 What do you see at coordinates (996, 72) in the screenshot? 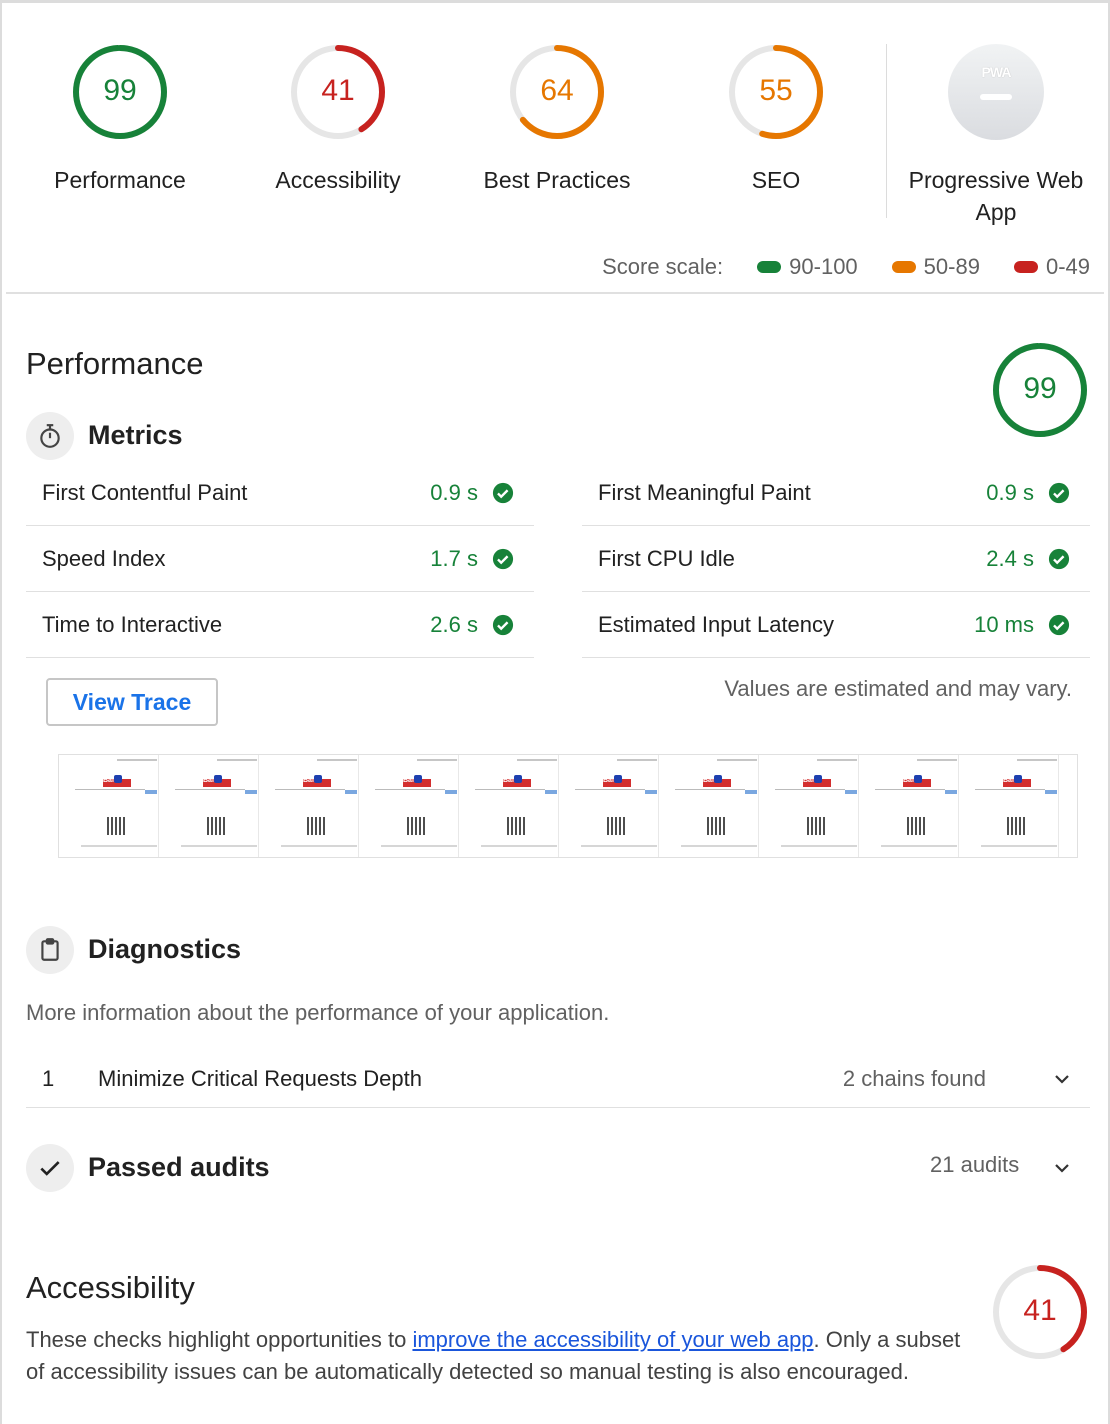
I see `pwa-badge-text: PWA` at bounding box center [996, 72].